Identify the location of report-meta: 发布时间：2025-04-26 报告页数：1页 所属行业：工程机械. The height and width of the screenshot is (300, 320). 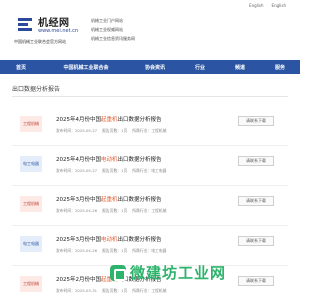
(111, 211).